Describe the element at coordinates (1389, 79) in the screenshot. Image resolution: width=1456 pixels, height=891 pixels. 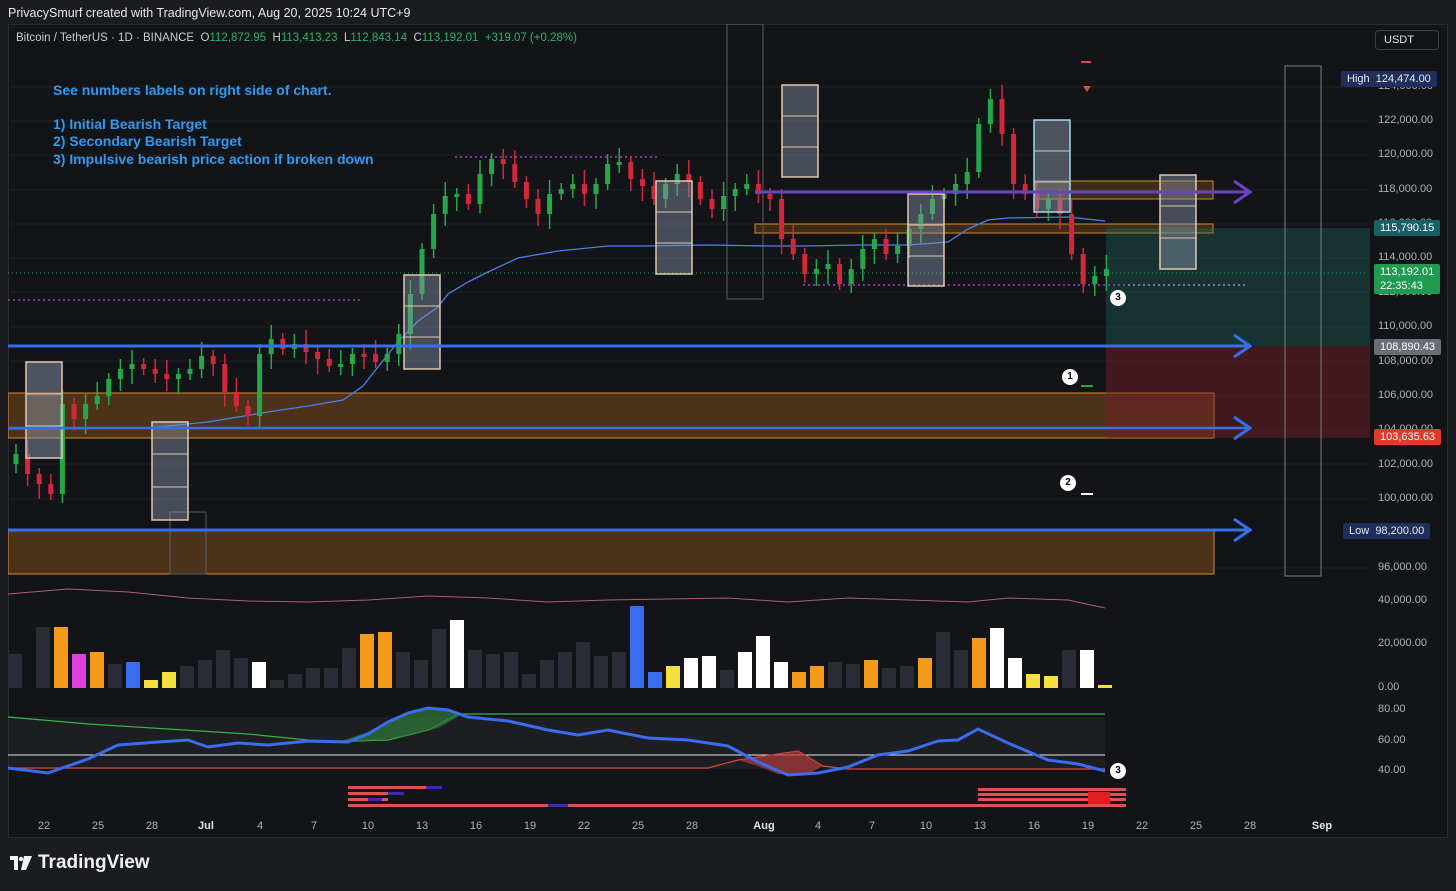
I see `high-tag: High 124,474.00` at that location.